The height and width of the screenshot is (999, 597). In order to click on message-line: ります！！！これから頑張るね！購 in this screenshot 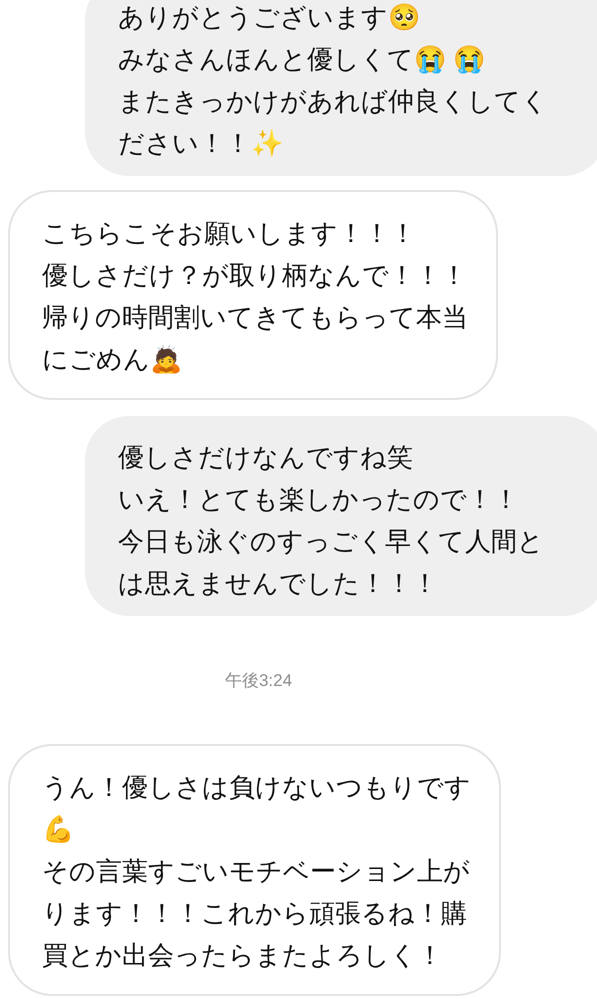, I will do `click(255, 913)`.